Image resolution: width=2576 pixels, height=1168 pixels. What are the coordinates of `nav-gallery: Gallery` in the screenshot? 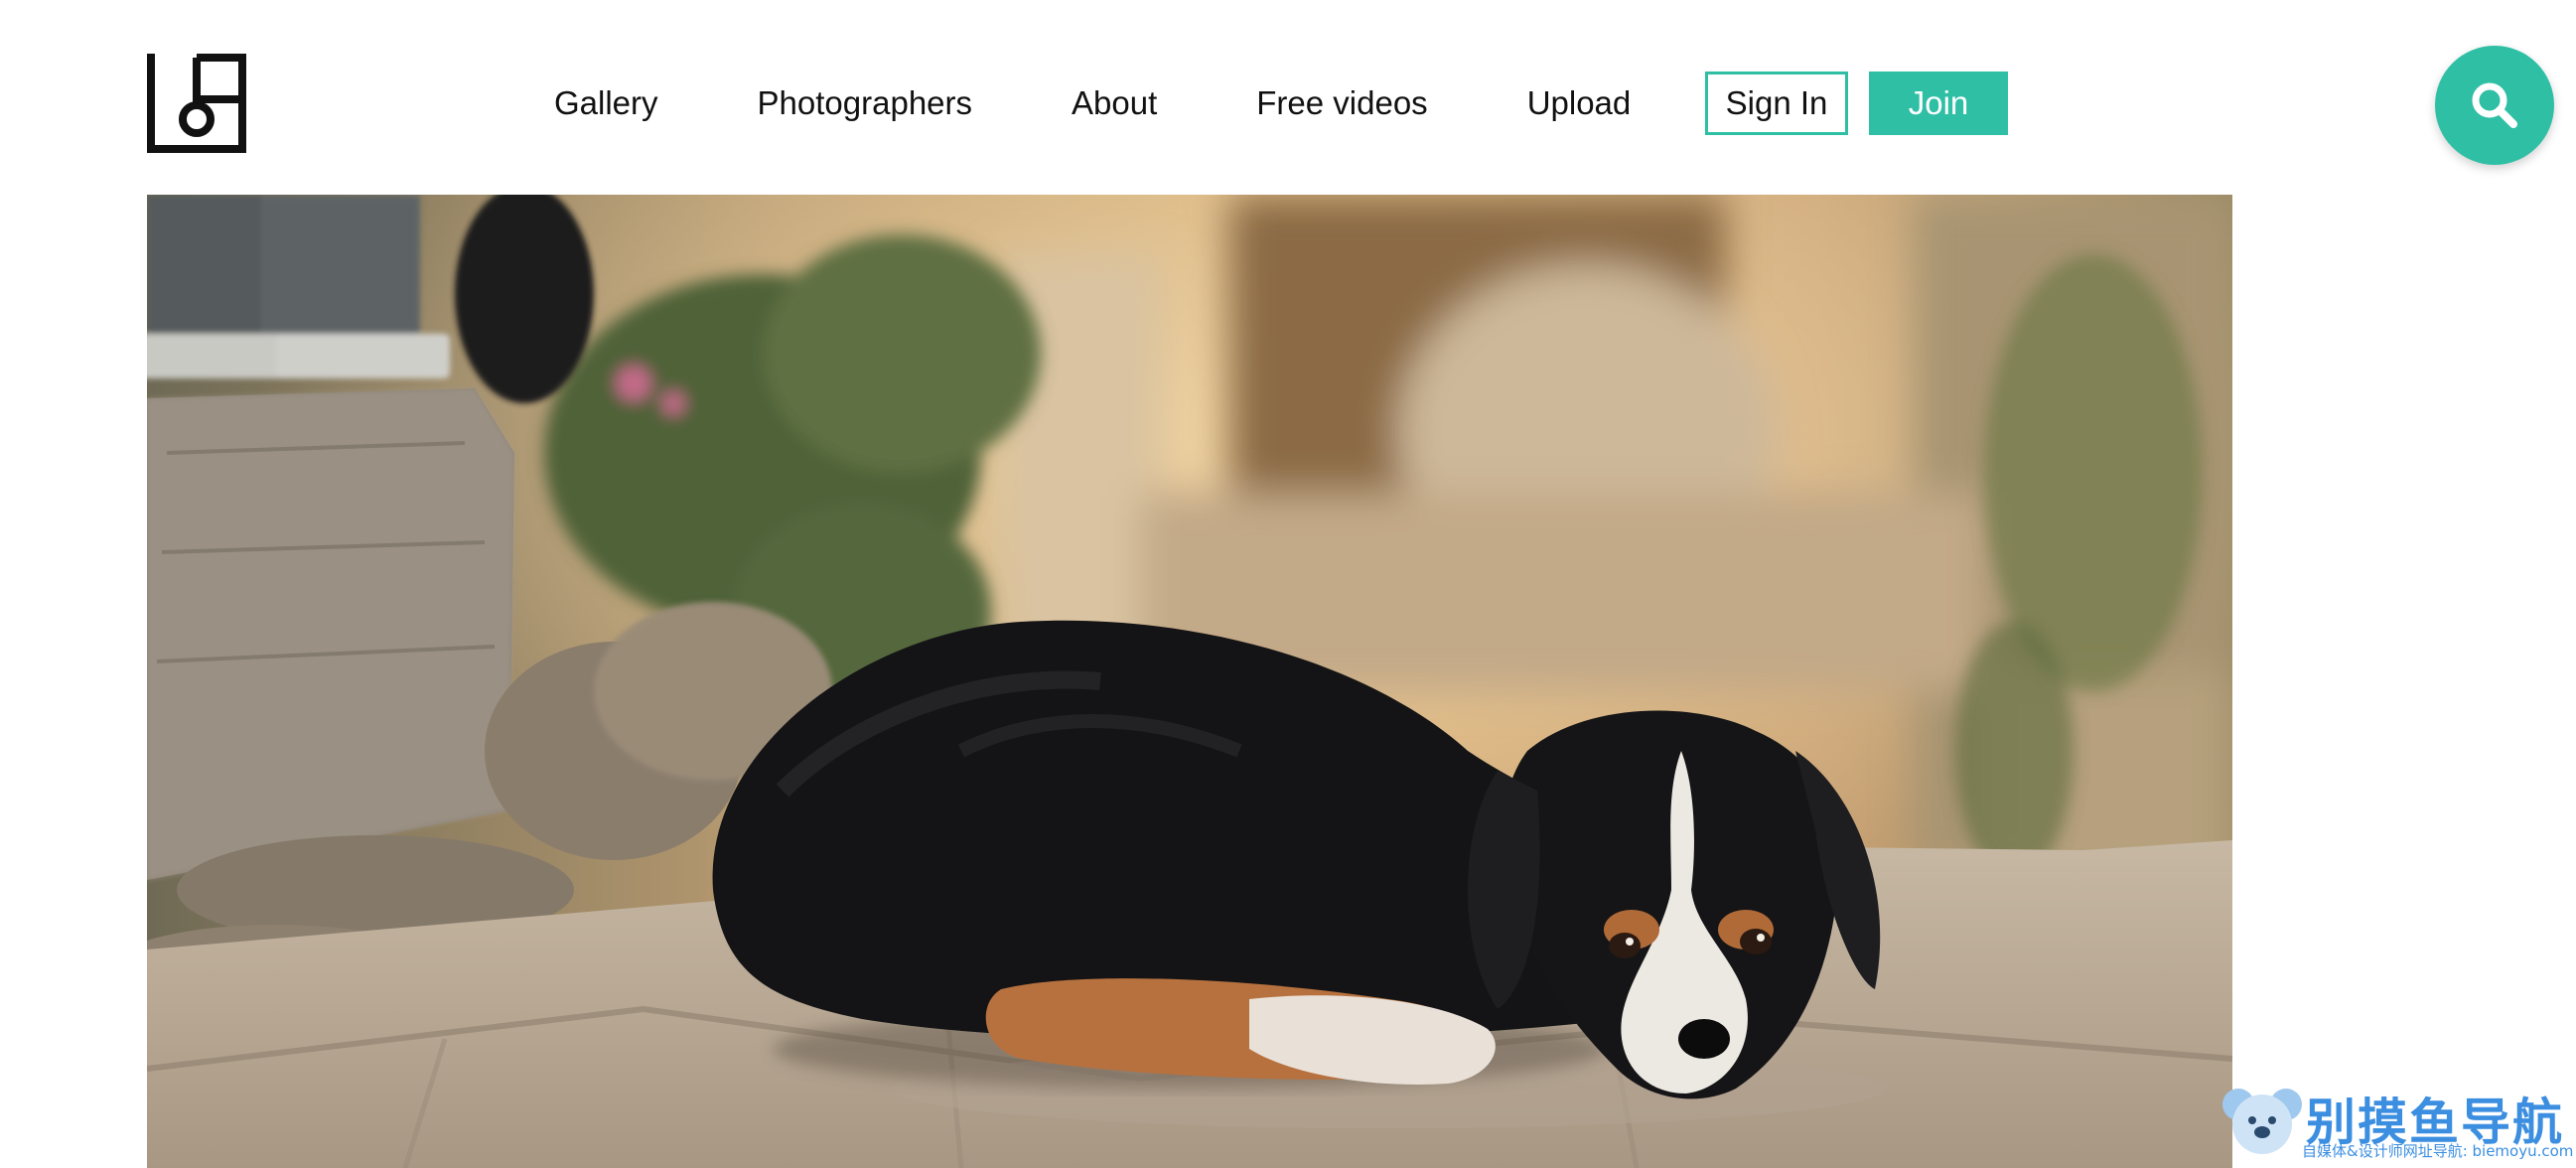 It's located at (606, 103).